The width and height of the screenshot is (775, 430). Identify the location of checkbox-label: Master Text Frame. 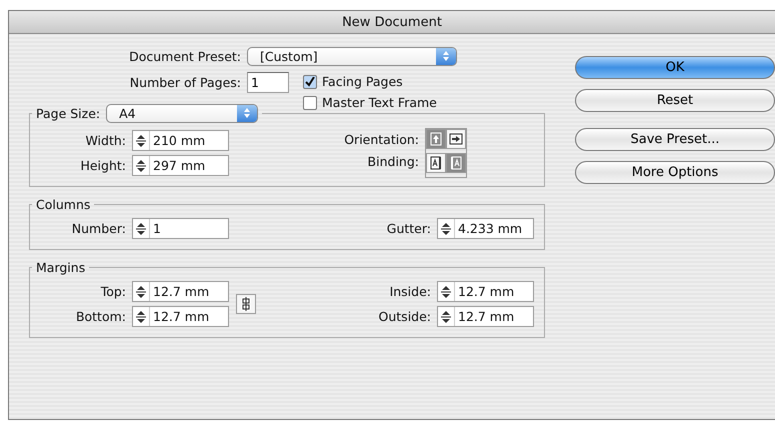
(379, 102).